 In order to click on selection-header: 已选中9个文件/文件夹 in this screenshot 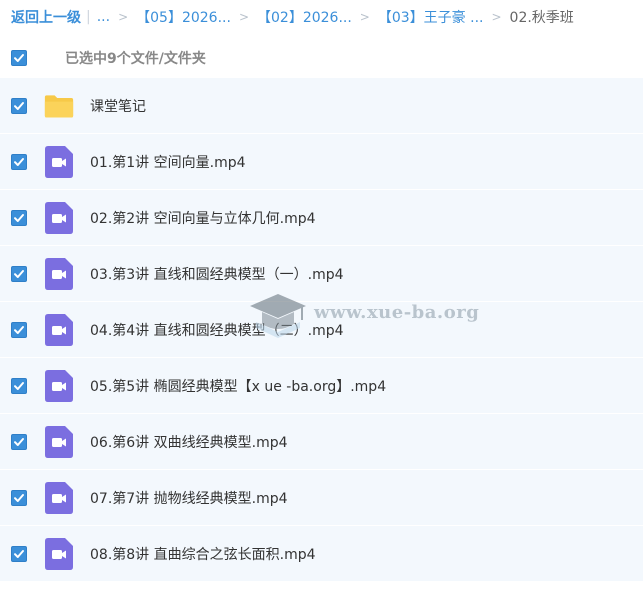, I will do `click(321, 58)`.